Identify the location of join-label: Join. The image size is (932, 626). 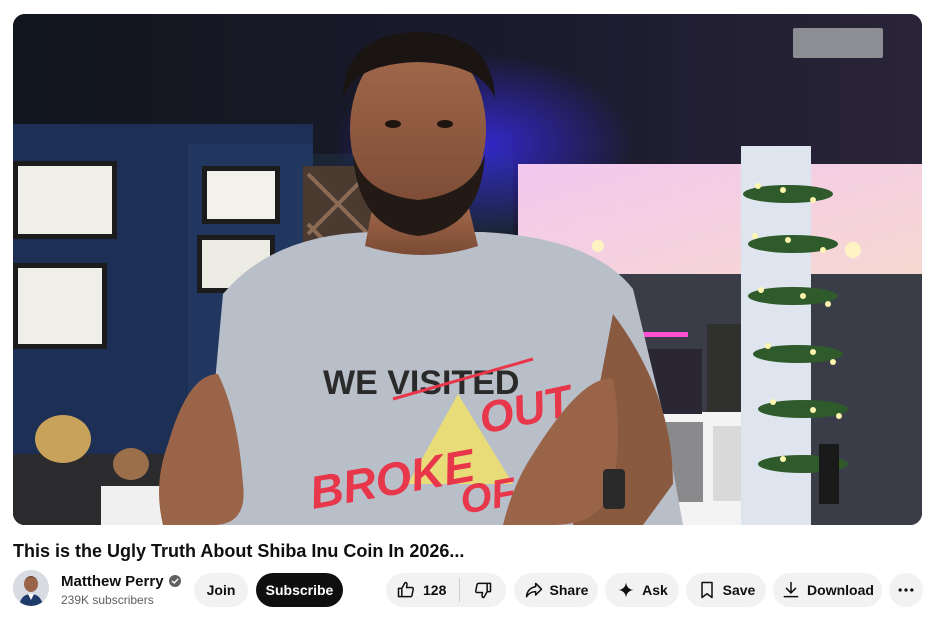
(221, 590).